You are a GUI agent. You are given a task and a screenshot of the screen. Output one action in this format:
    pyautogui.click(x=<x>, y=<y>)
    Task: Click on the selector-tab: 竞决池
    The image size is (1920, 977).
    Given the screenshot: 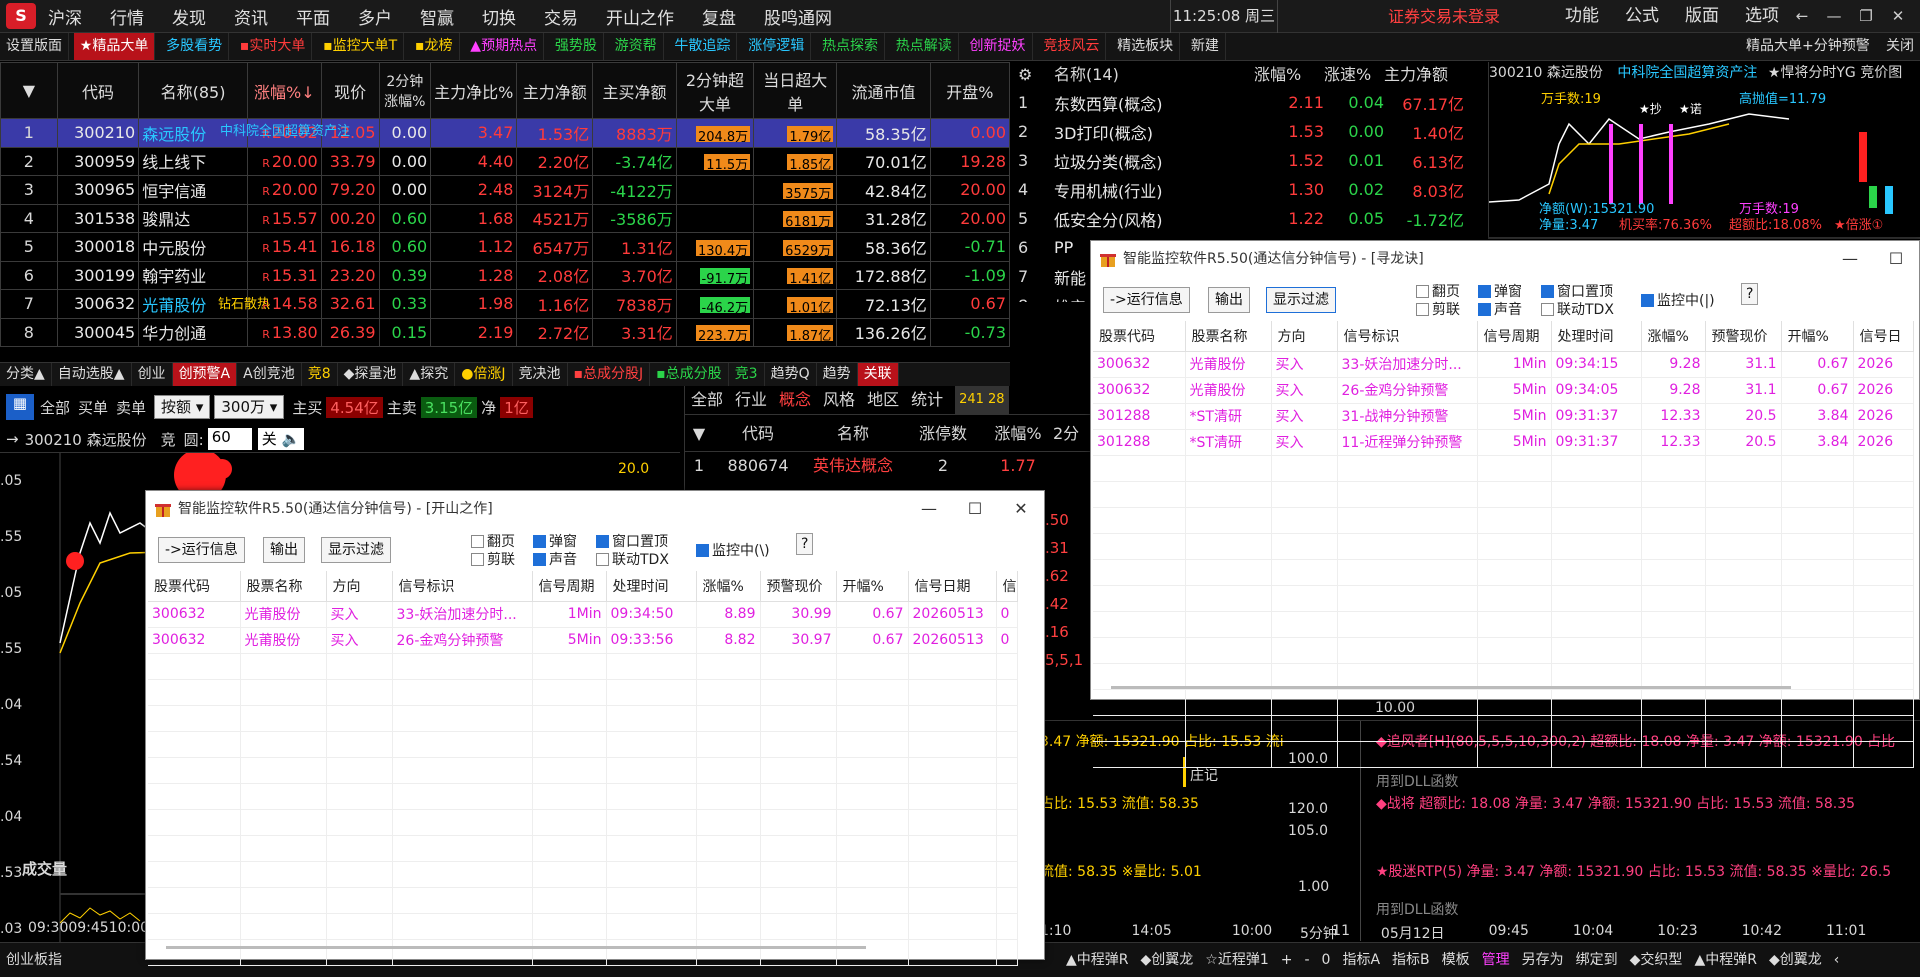 What is the action you would take?
    pyautogui.click(x=540, y=374)
    